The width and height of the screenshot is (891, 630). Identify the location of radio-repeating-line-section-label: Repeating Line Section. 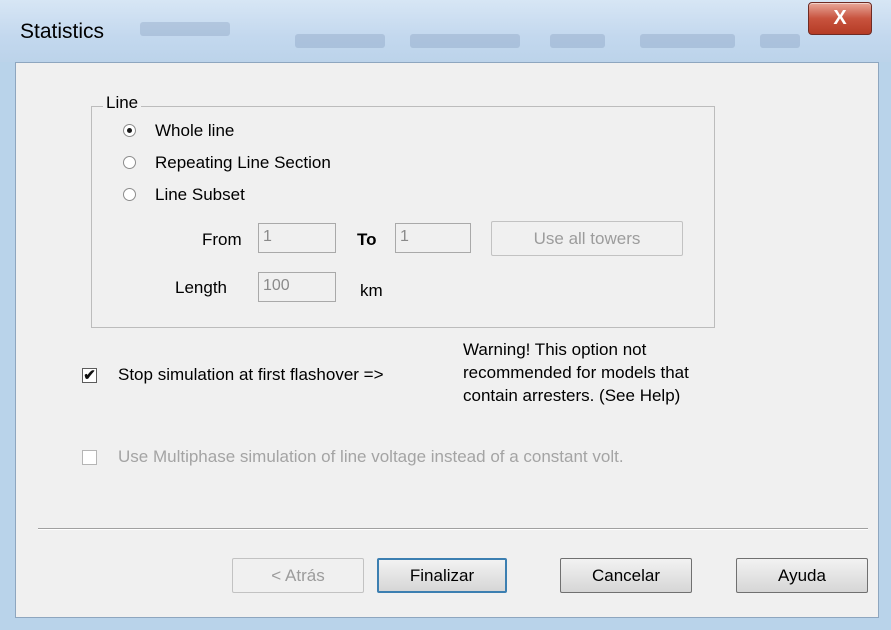
(243, 163).